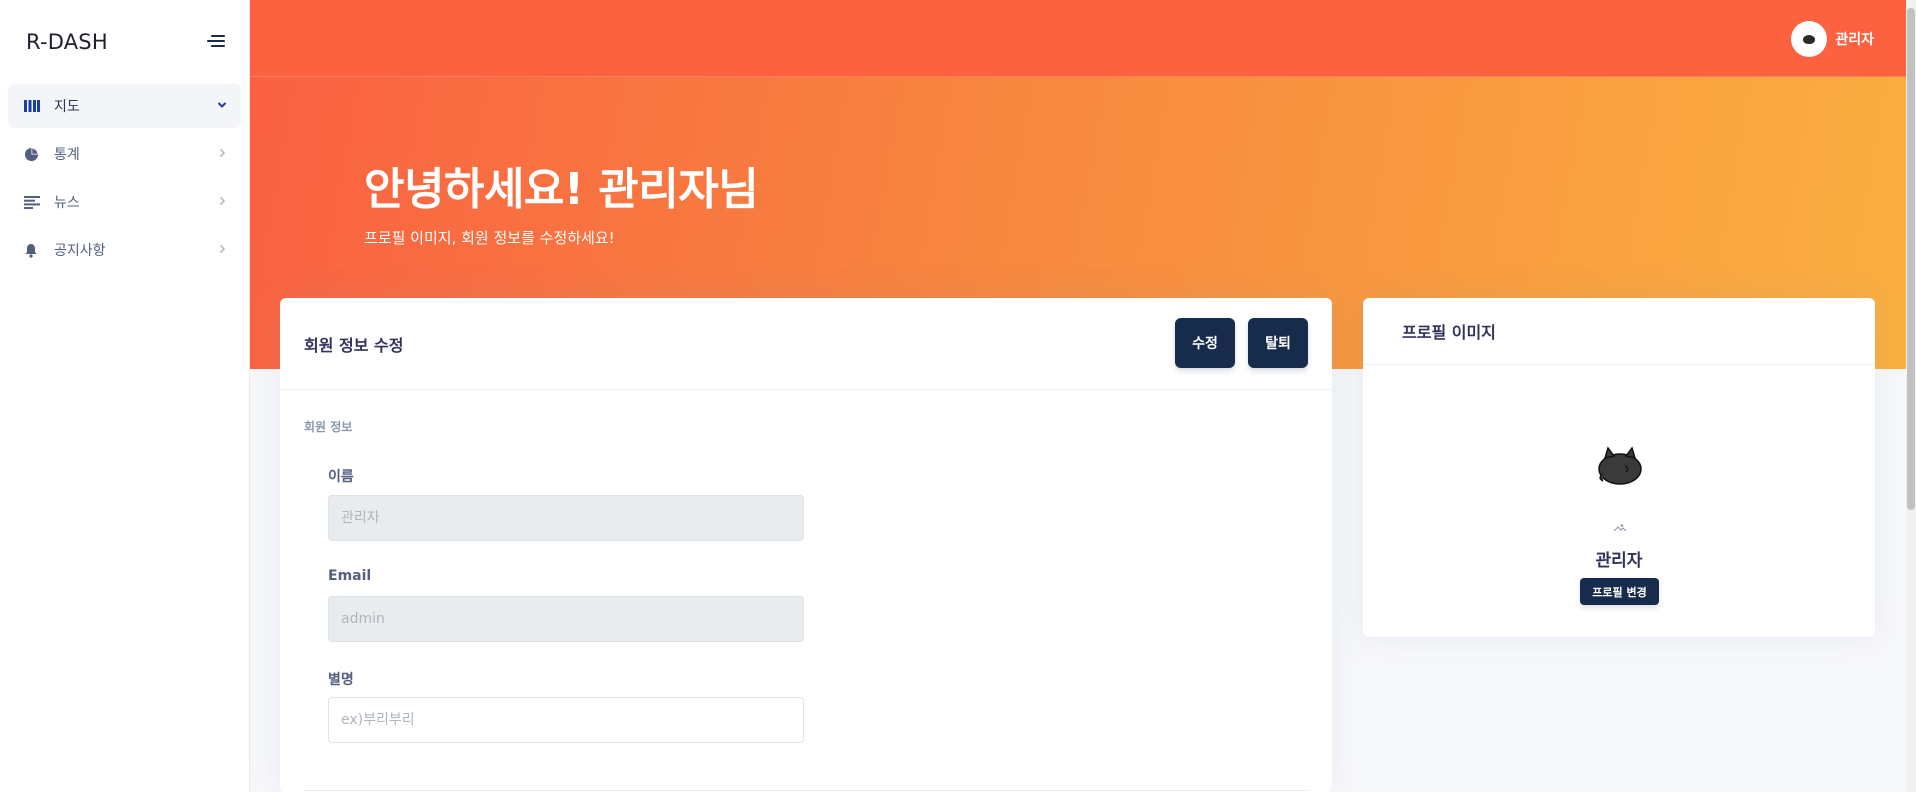 The image size is (1916, 792). Describe the element at coordinates (222, 106) in the screenshot. I see `chevron-down-icon` at that location.